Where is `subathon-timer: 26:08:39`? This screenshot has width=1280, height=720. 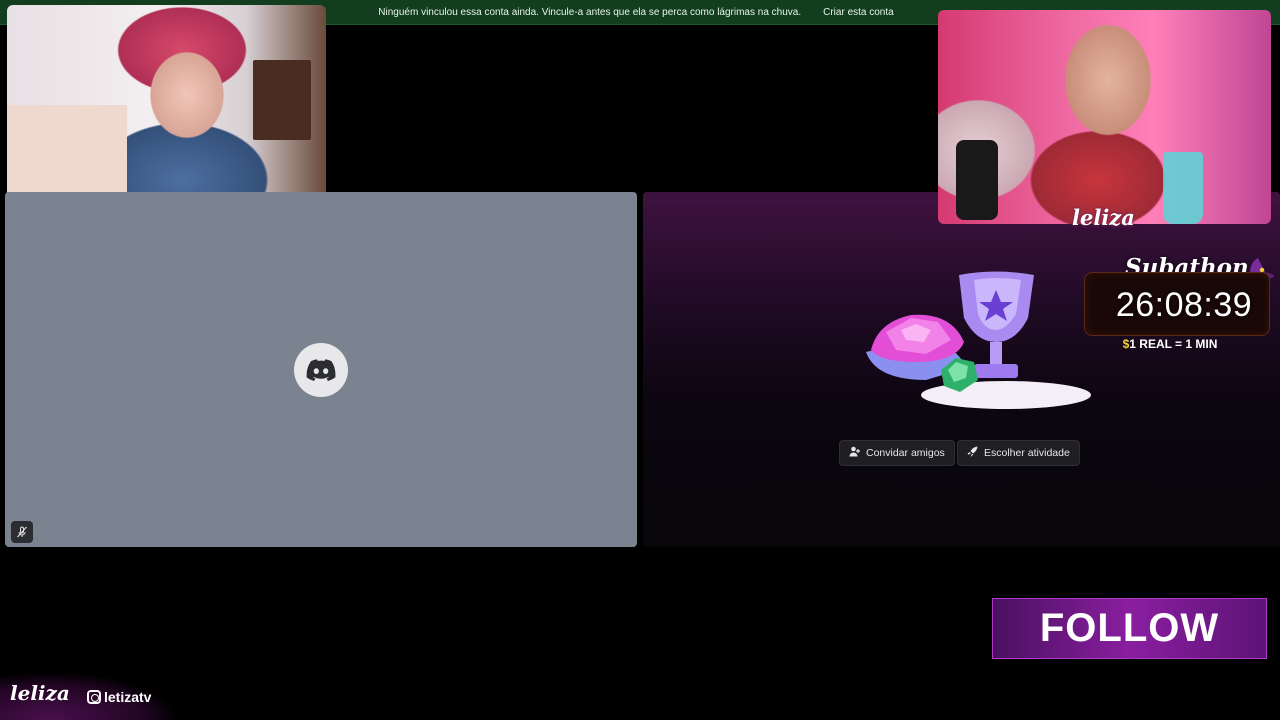
subathon-timer: 26:08:39 is located at coordinates (1184, 305).